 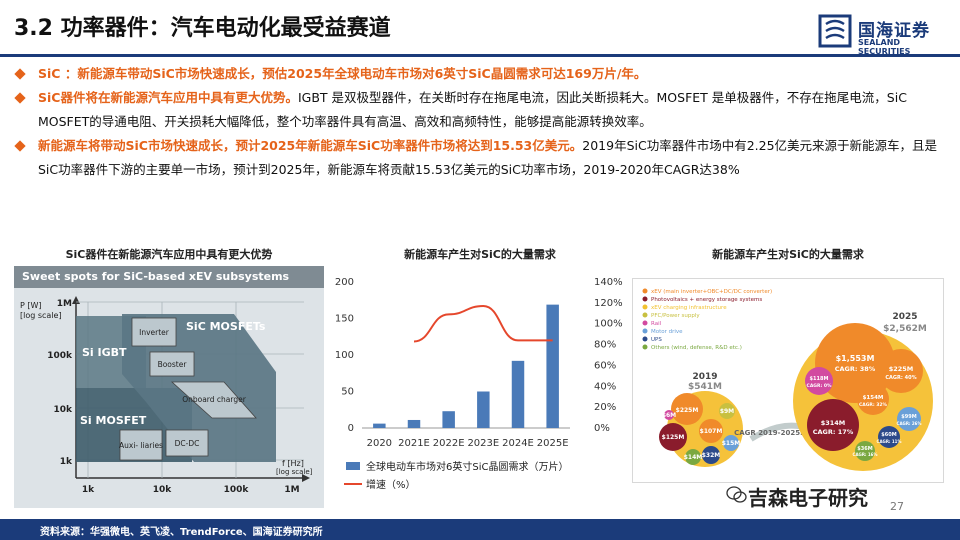 What do you see at coordinates (347, 392) in the screenshot?
I see `y-tick-label: 50` at bounding box center [347, 392].